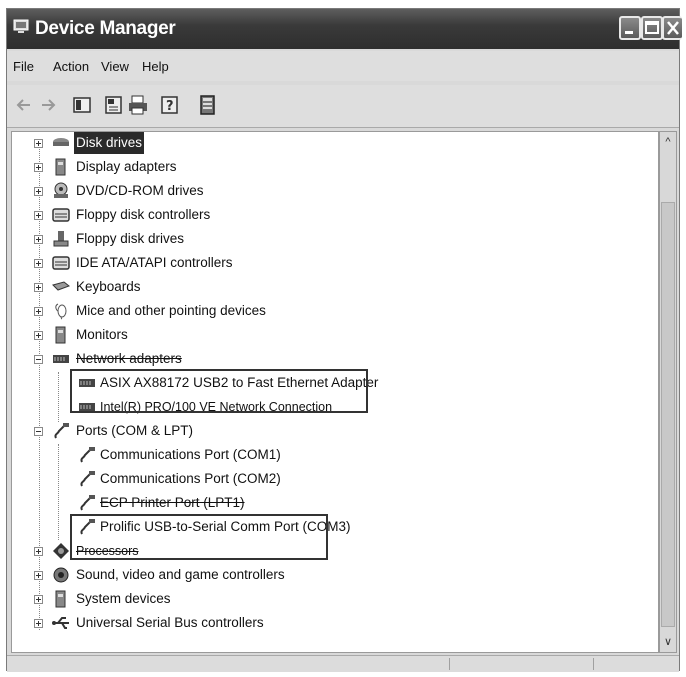  Describe the element at coordinates (61, 142) in the screenshot. I see `disk-drive-icon` at that location.